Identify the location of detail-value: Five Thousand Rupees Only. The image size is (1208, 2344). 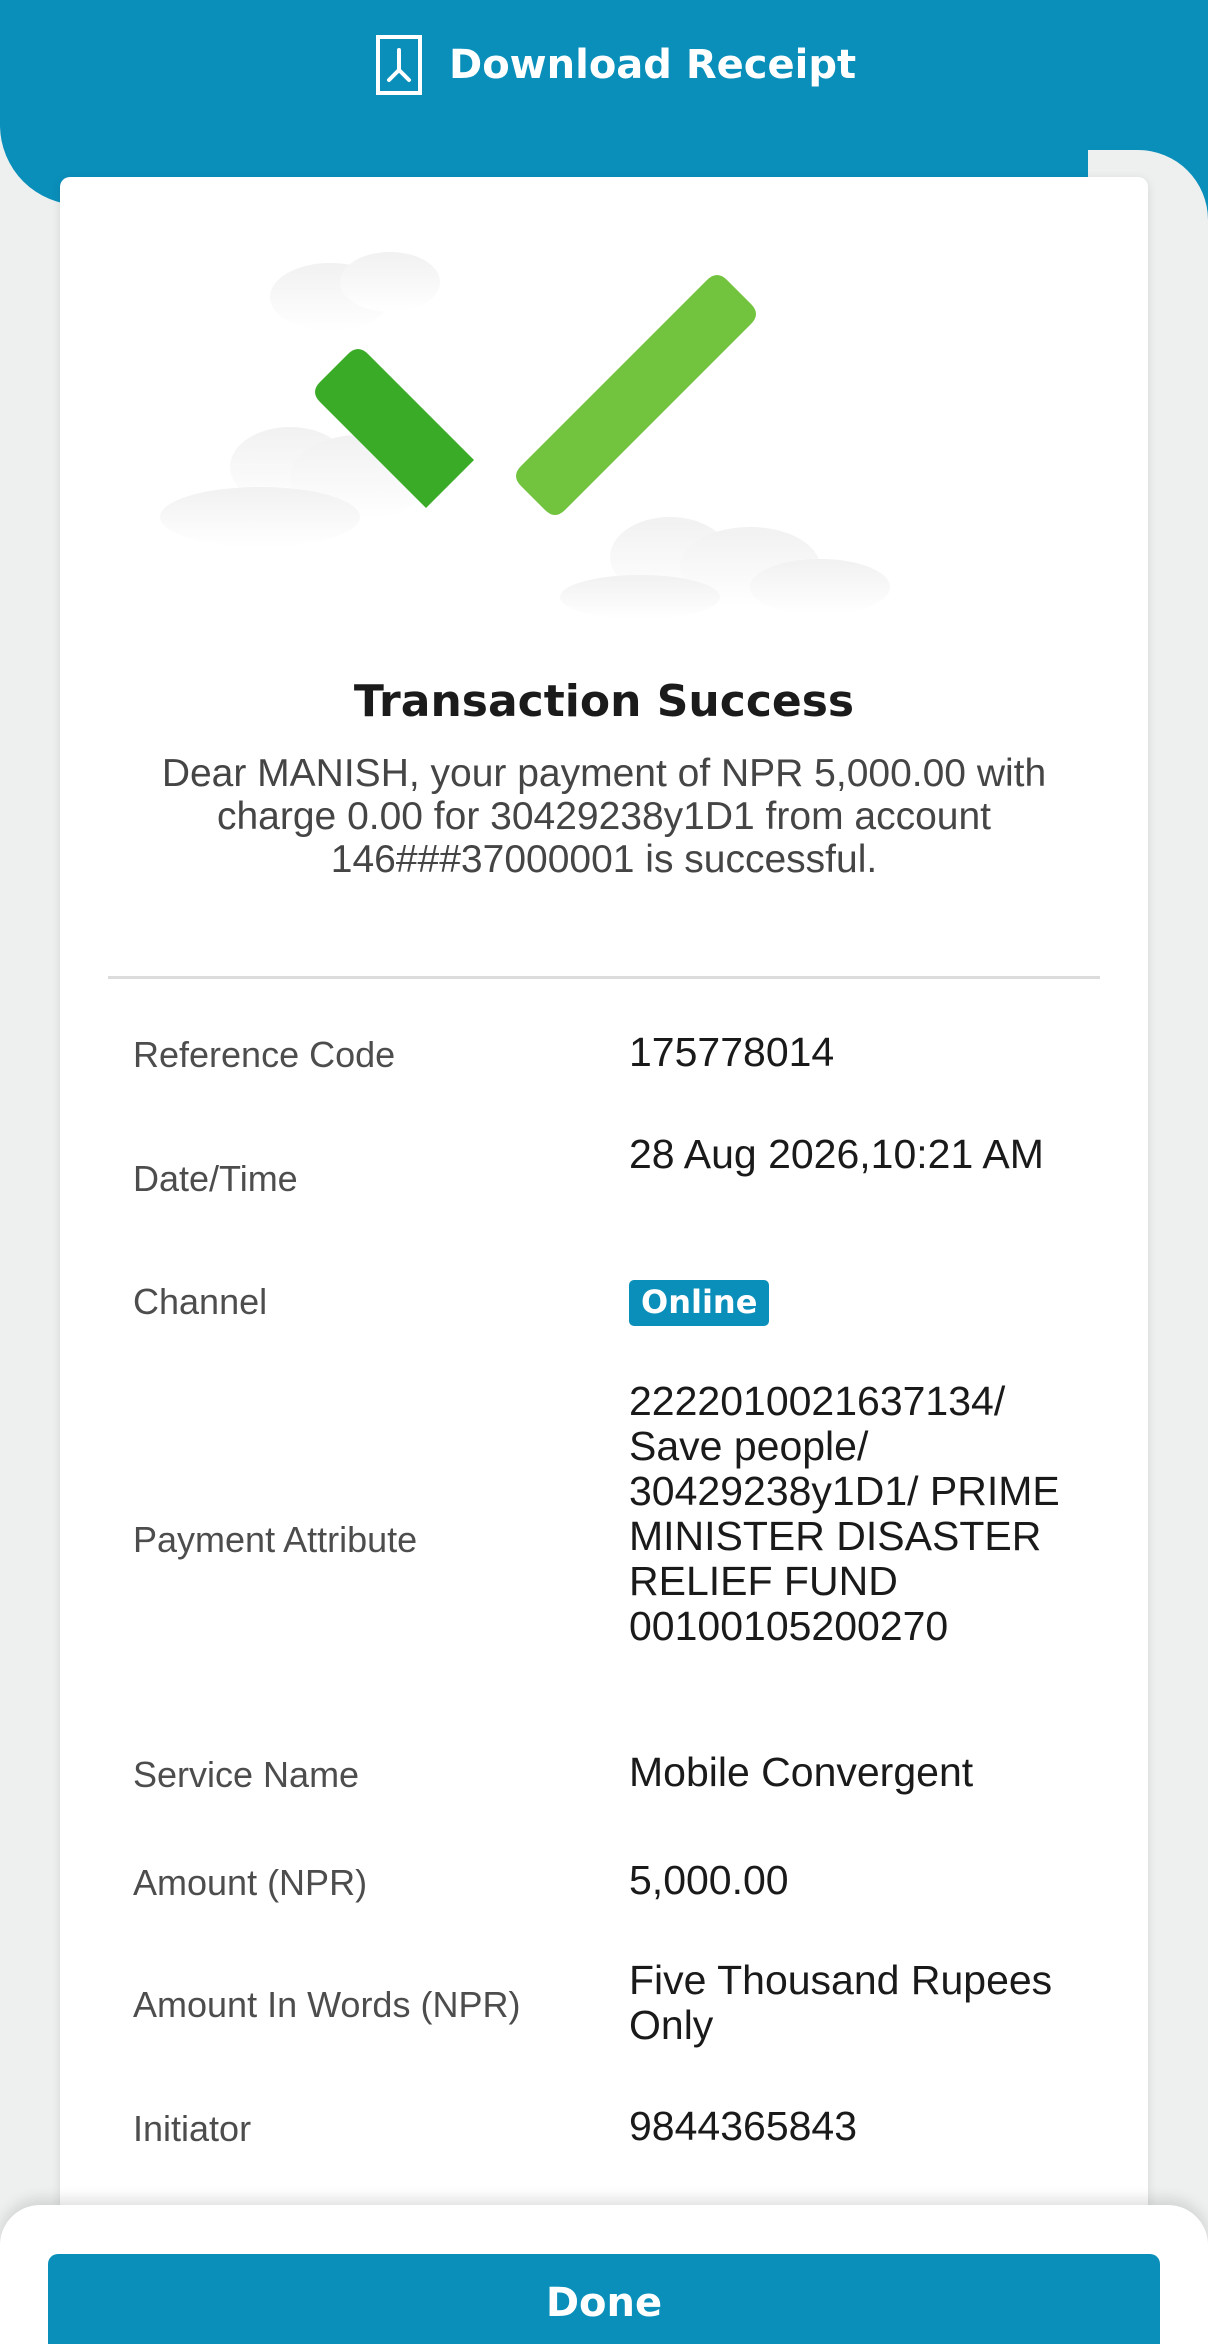
(841, 2002).